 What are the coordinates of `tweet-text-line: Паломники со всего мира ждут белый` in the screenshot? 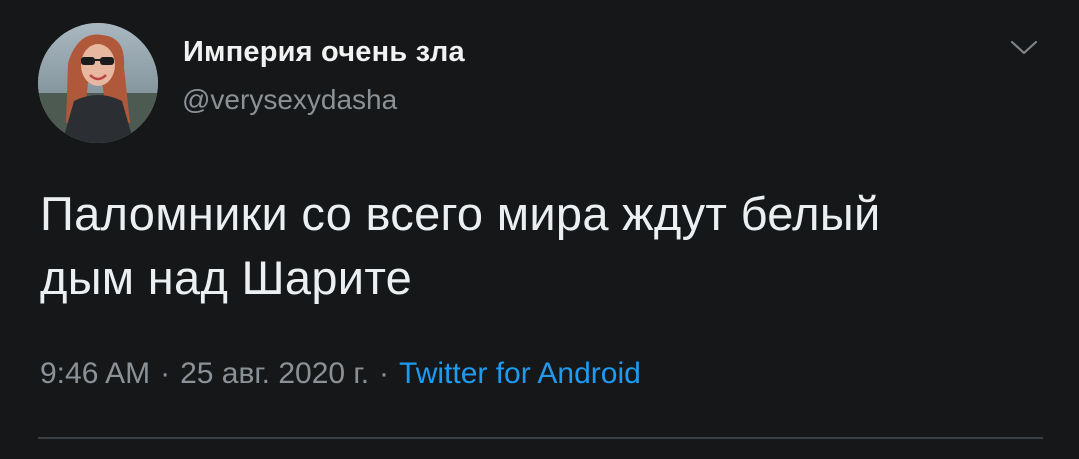 It's located at (460, 213).